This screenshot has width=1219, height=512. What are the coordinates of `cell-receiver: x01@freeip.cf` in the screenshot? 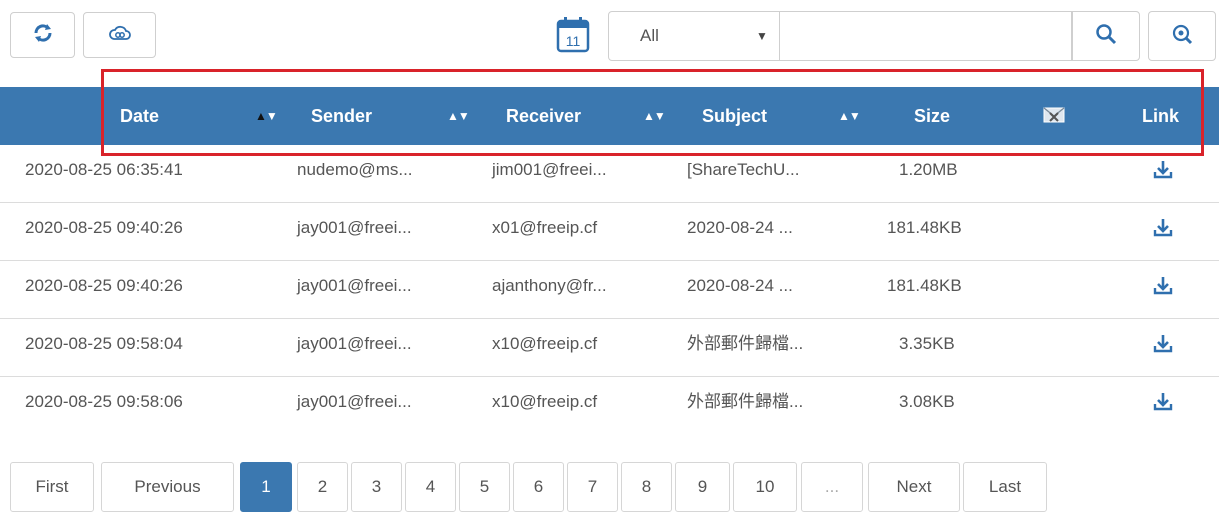 It's located at (545, 227).